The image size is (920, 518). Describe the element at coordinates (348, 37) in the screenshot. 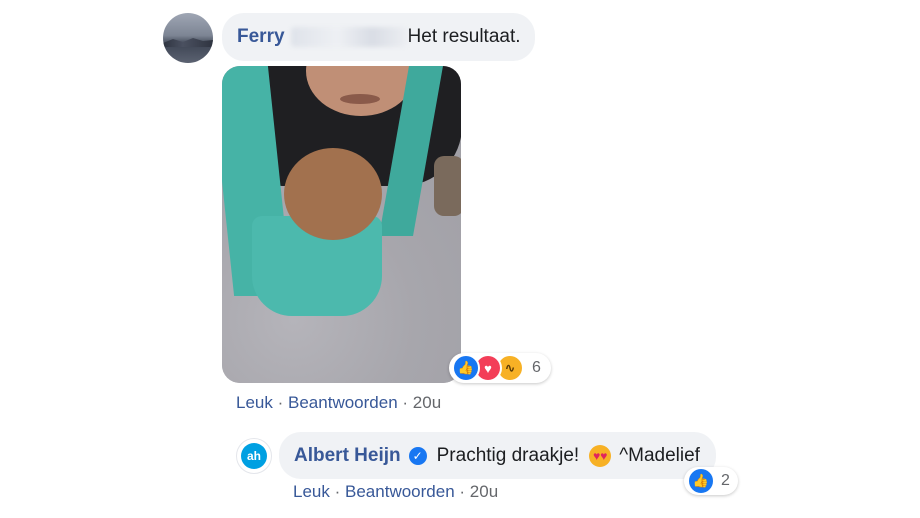

I see `blurred-surname` at that location.